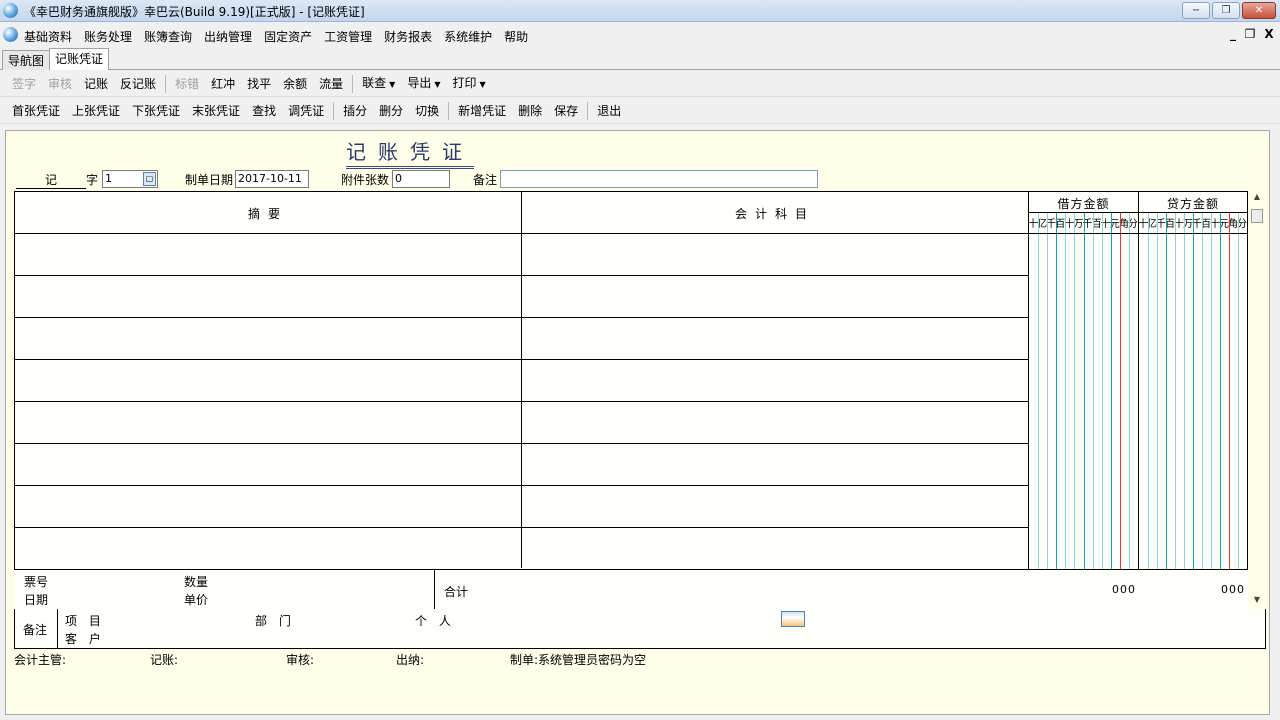 The image size is (1280, 720). What do you see at coordinates (51, 180) in the screenshot?
I see `voucher-type: 记` at bounding box center [51, 180].